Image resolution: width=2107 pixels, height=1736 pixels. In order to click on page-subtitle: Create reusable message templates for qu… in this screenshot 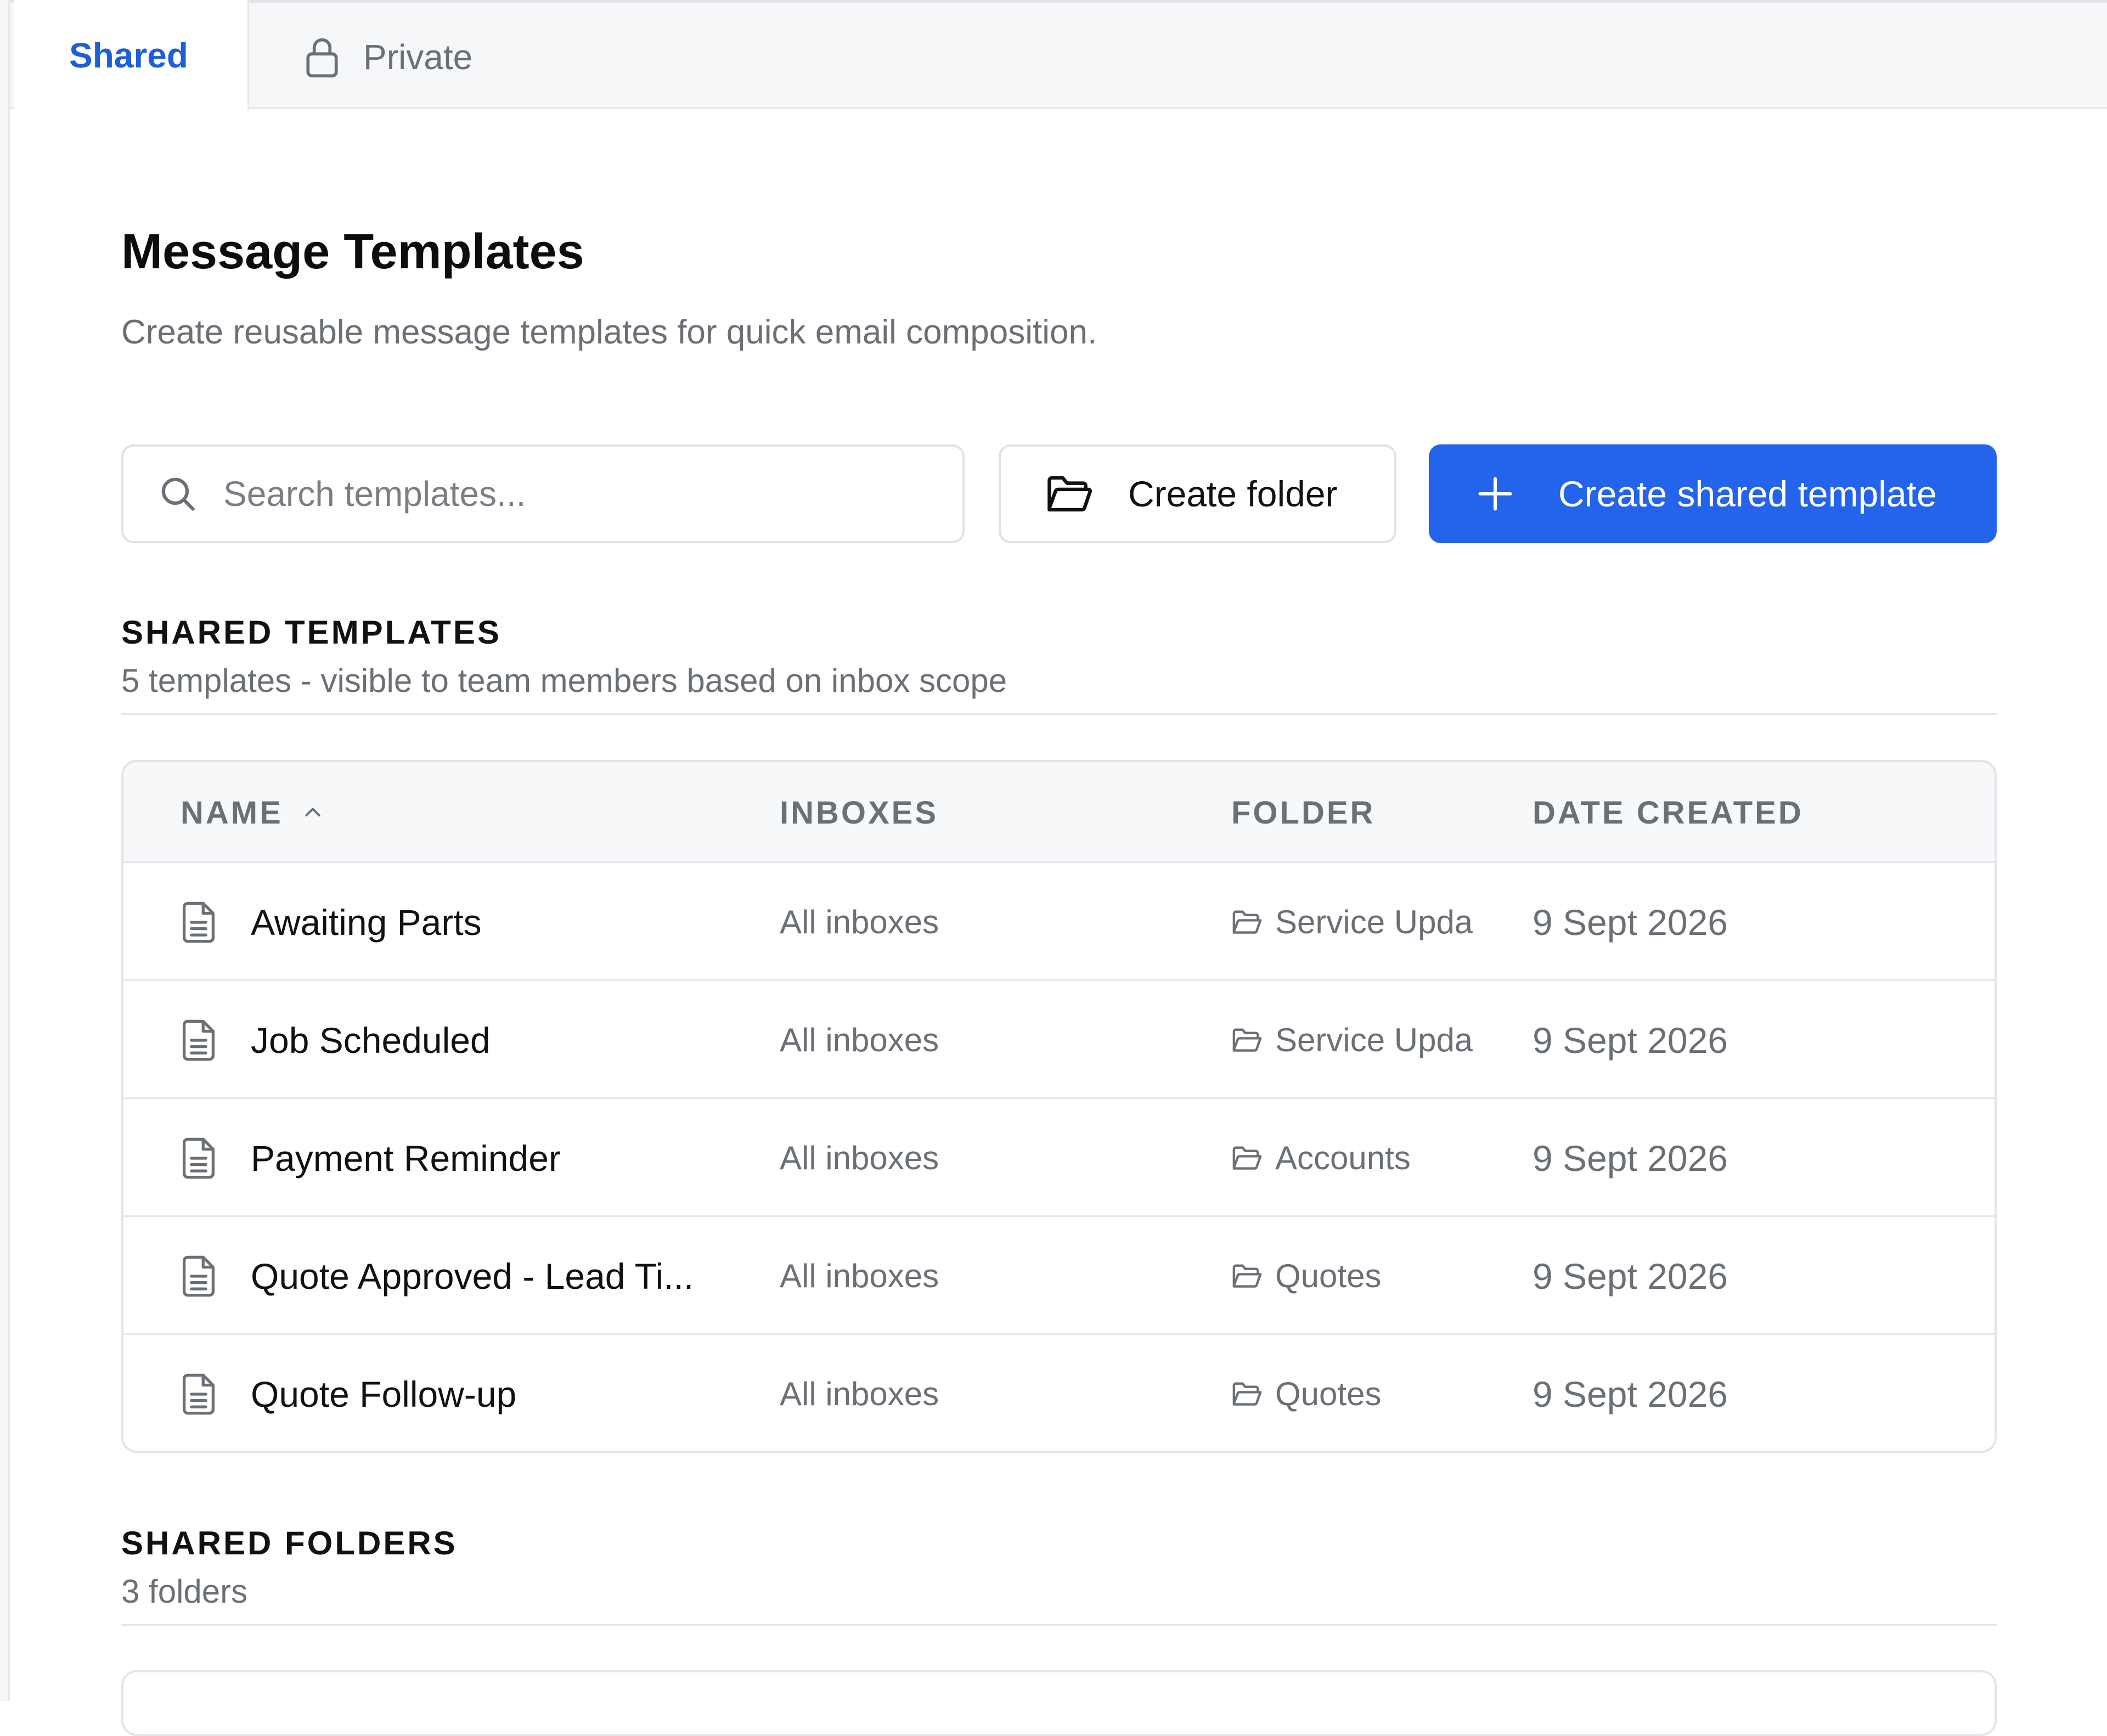, I will do `click(609, 332)`.